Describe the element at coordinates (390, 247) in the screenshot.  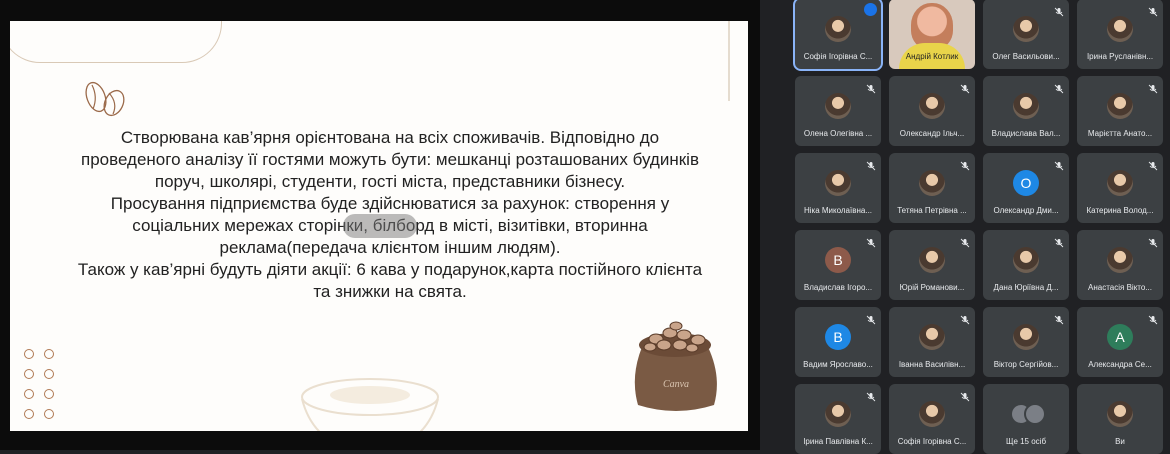
I see `slide-text-line: реклама(передача клієнтом іншим людям).` at that location.